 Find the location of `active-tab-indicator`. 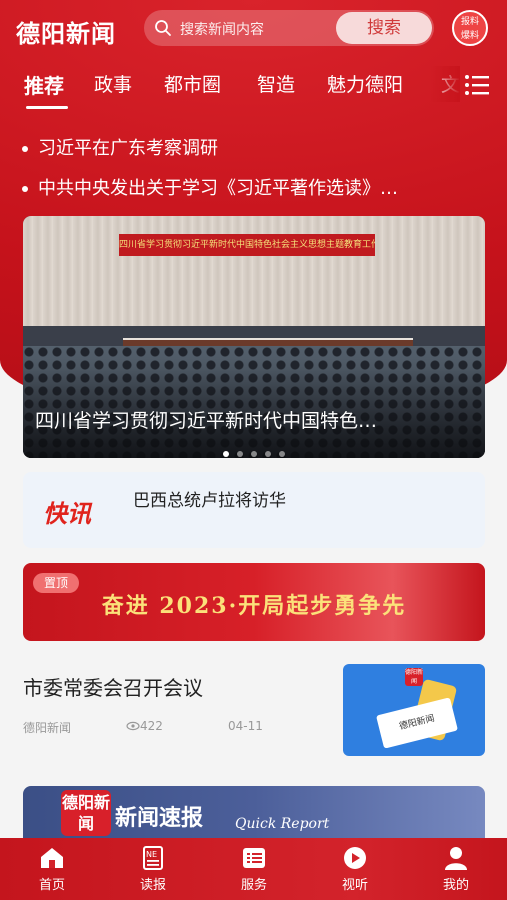

active-tab-indicator is located at coordinates (47, 107).